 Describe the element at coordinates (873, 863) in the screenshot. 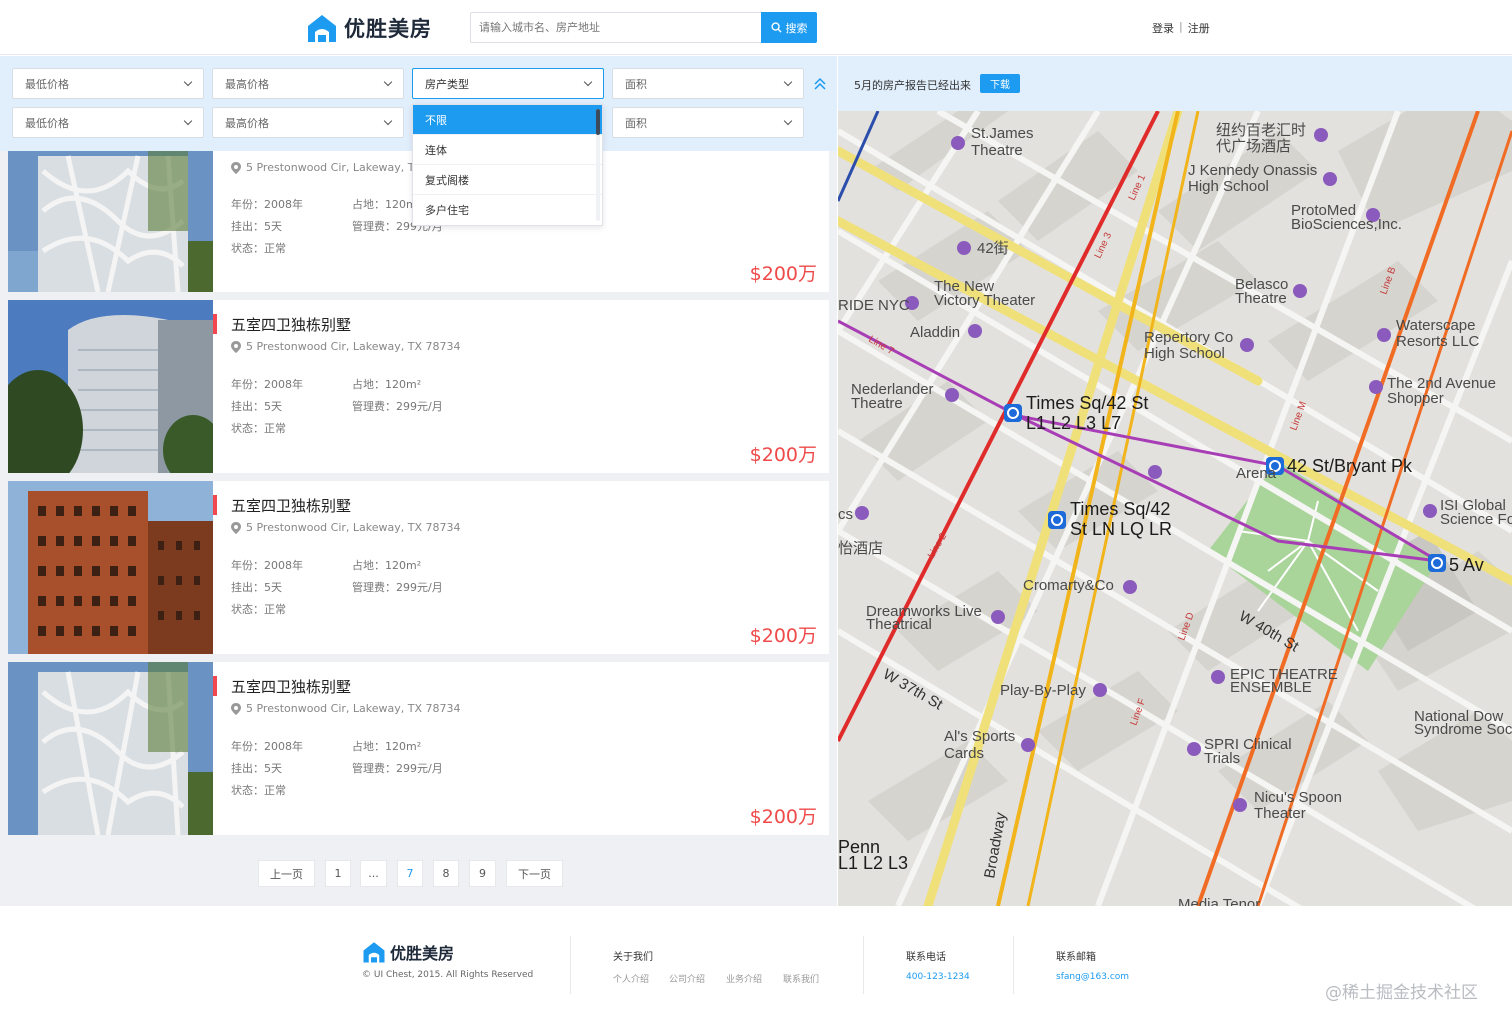

I see `svg-text: L1 L2 L3` at that location.